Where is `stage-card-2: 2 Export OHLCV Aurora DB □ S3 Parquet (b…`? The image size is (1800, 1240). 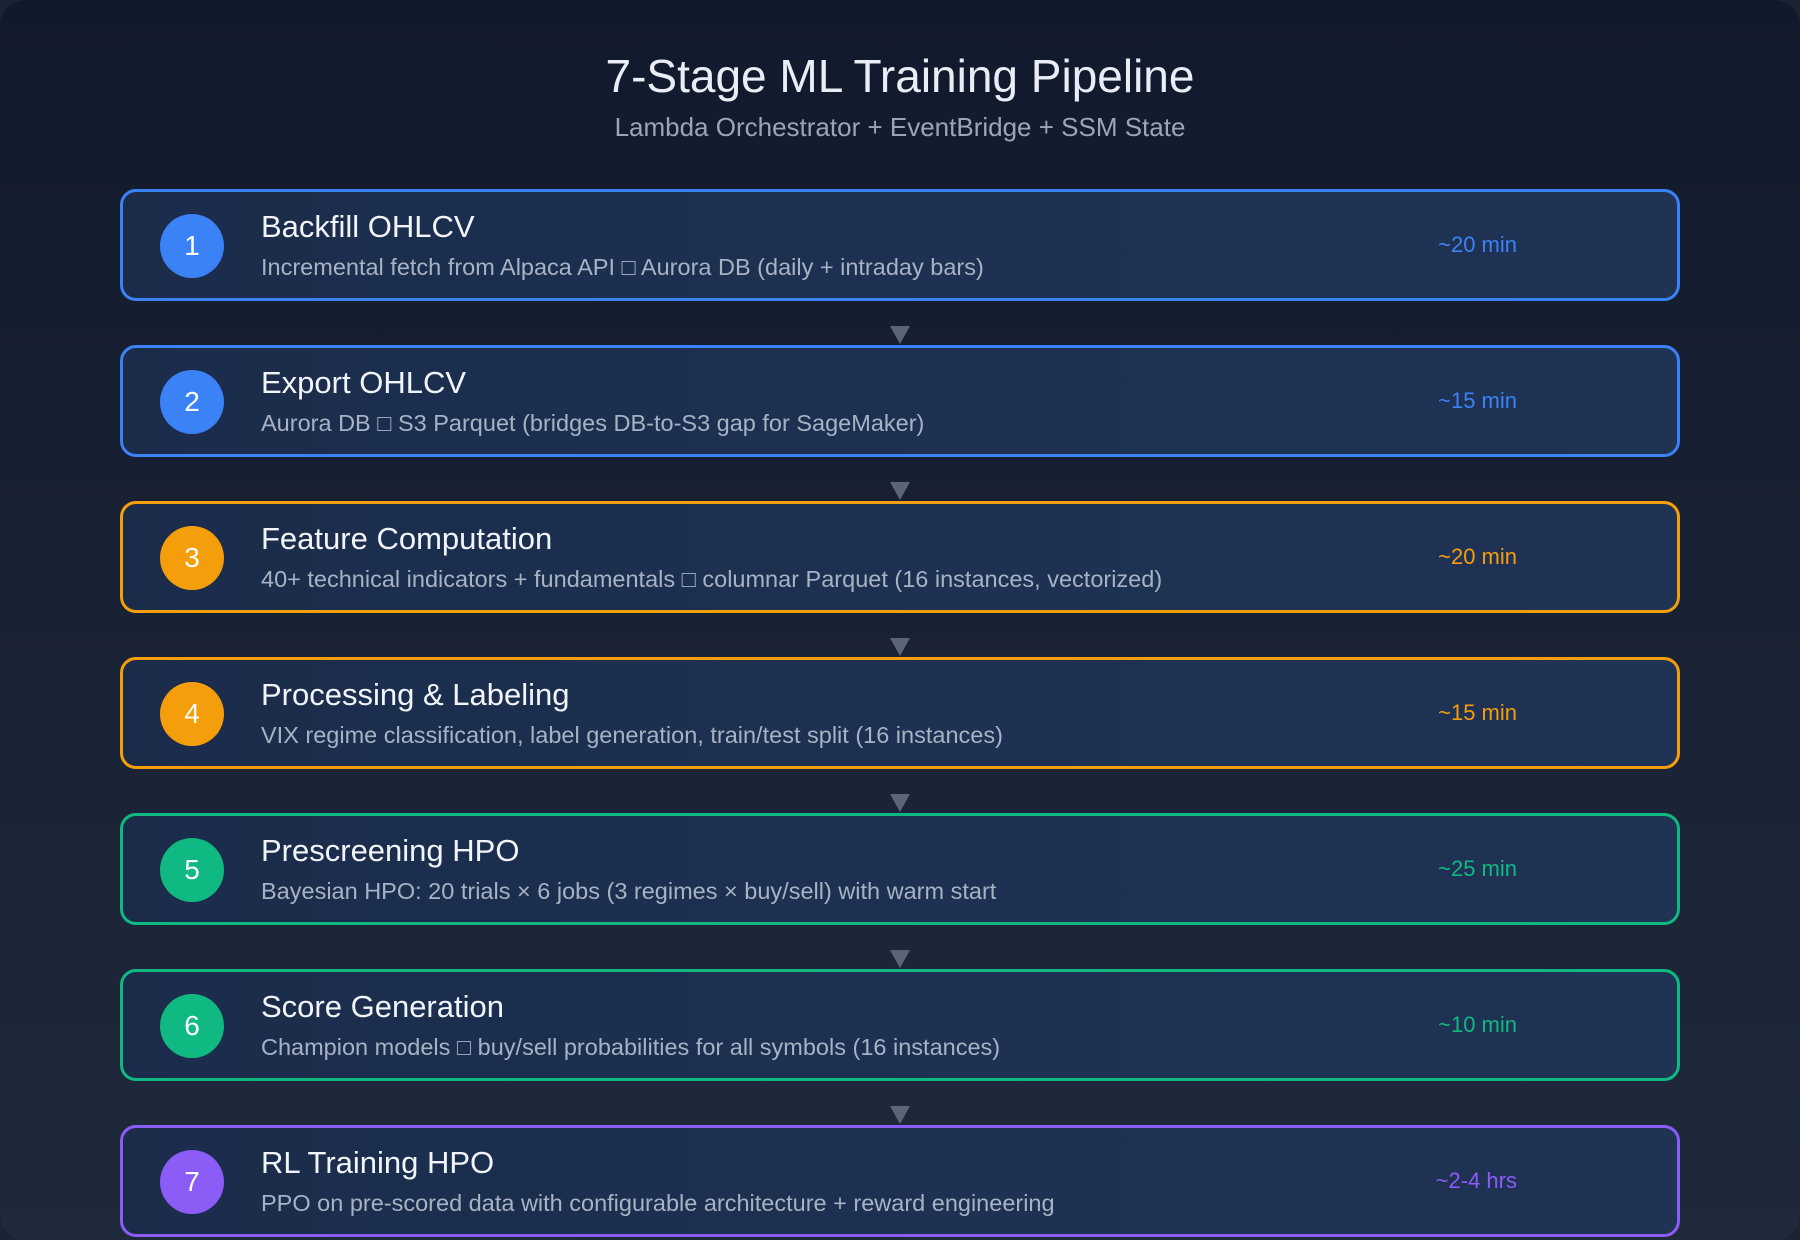 stage-card-2: 2 Export OHLCV Aurora DB □ S3 Parquet (b… is located at coordinates (900, 401).